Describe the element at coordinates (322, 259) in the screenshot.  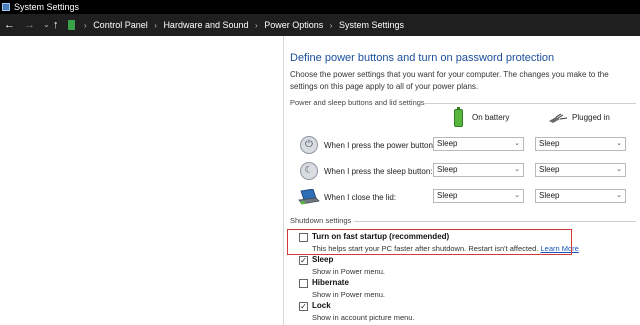
I see `sleep-label: Sleep` at that location.